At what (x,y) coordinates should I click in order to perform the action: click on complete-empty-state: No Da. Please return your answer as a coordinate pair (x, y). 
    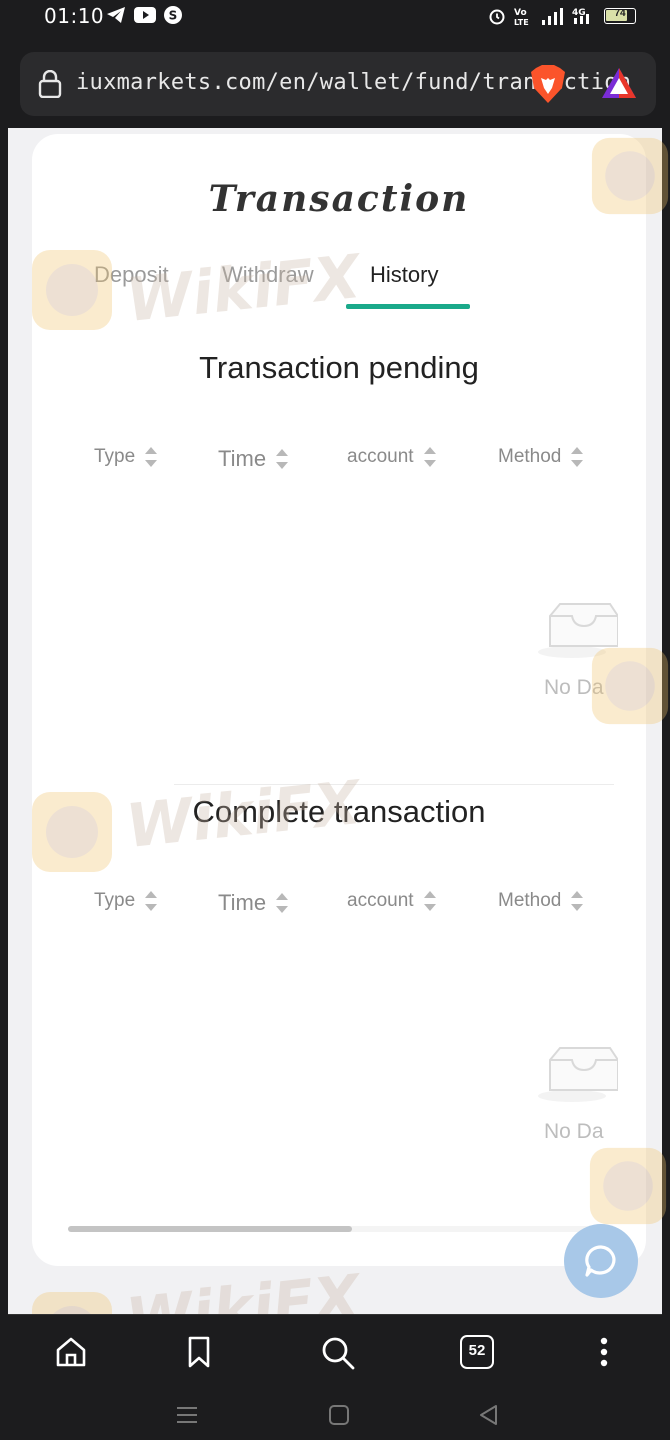
    Looking at the image, I should click on (592, 1100).